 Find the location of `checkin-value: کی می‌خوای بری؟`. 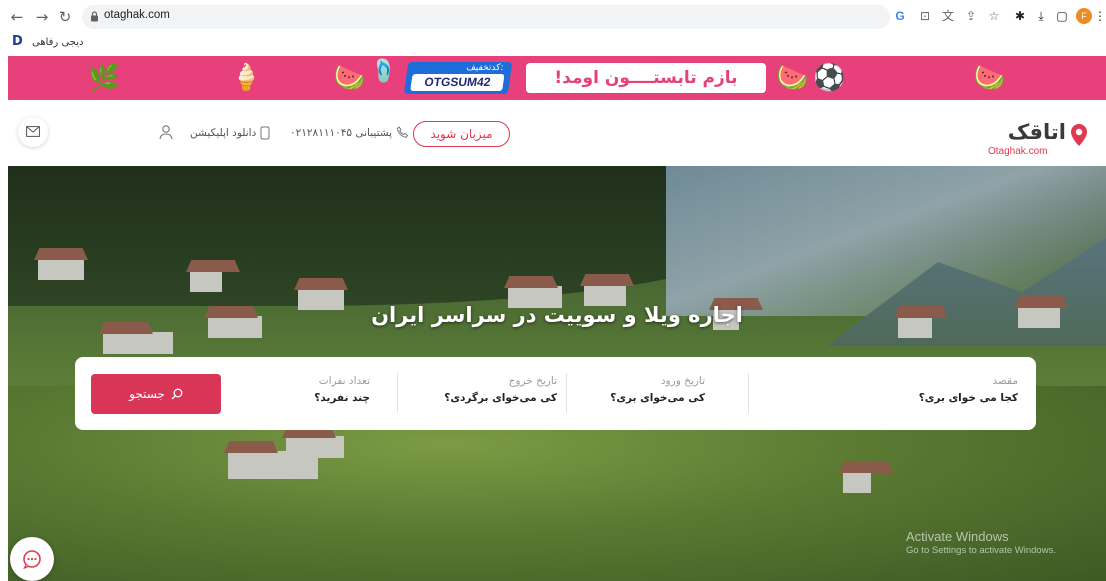

checkin-value: کی می‌خوای بری؟ is located at coordinates (657, 398).